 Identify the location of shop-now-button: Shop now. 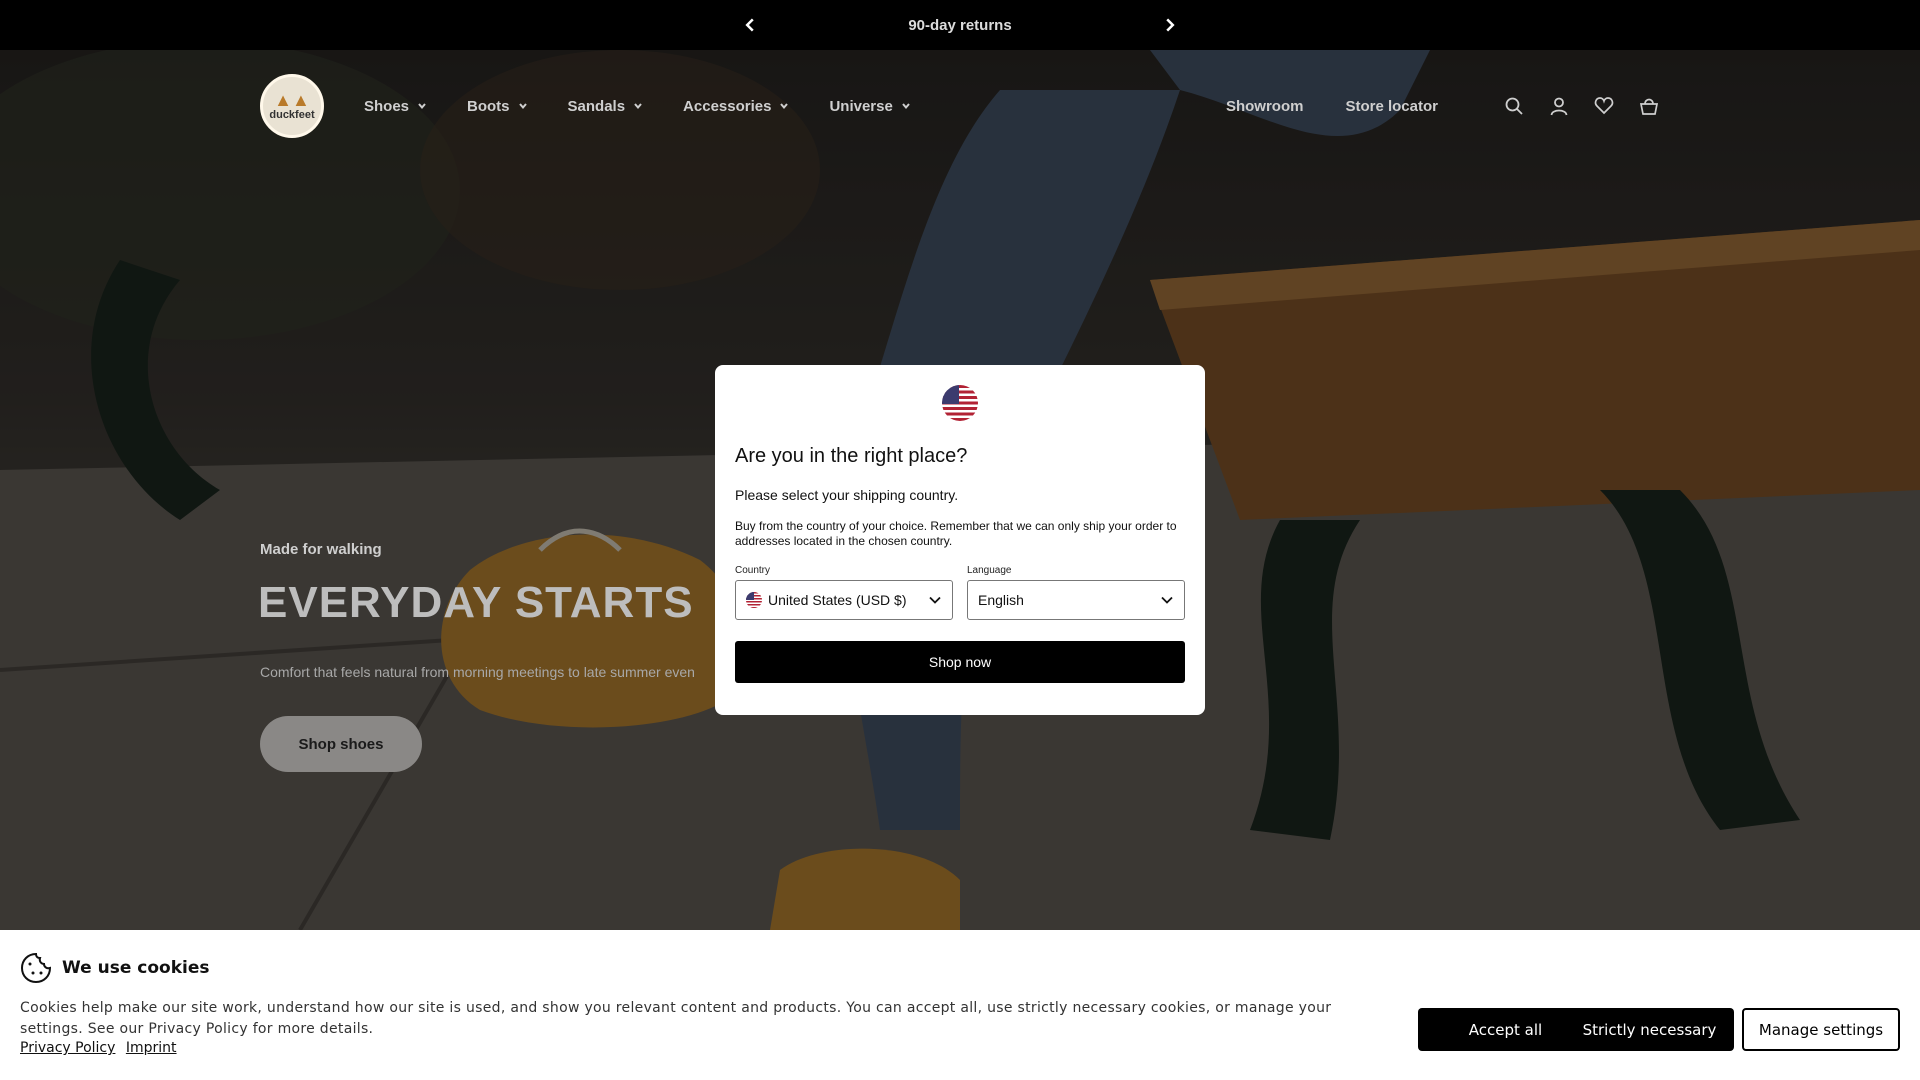
(960, 662).